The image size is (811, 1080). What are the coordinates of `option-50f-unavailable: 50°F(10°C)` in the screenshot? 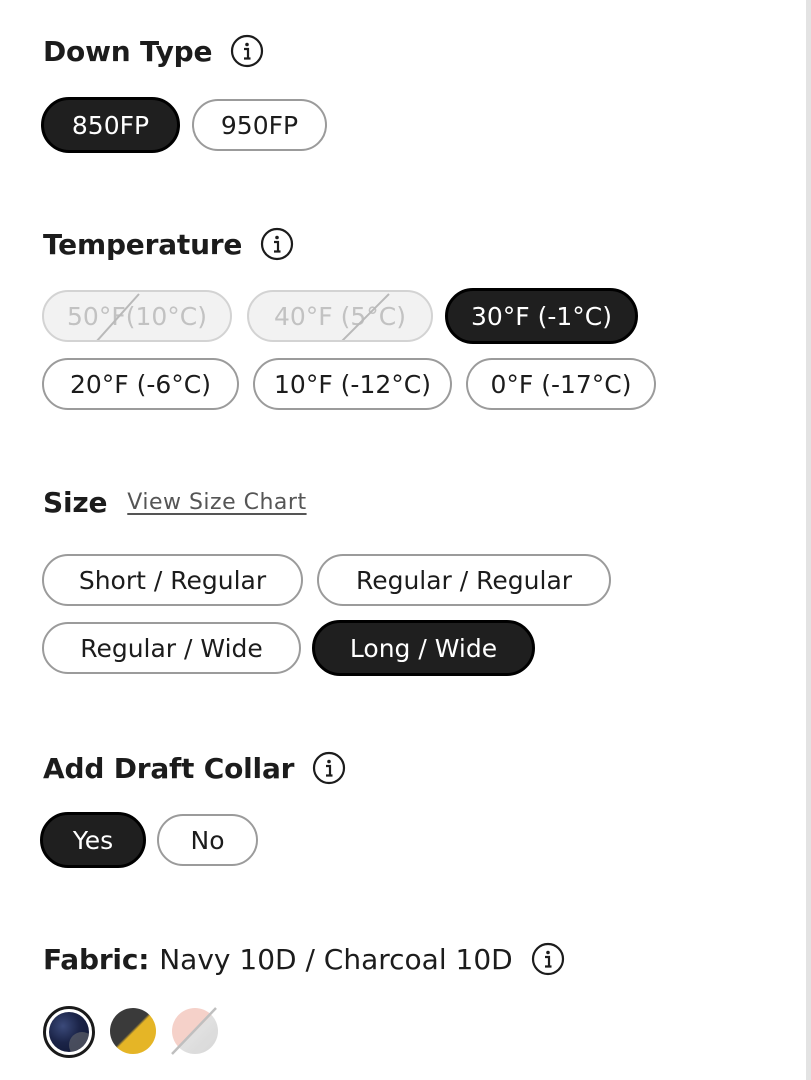 It's located at (137, 316).